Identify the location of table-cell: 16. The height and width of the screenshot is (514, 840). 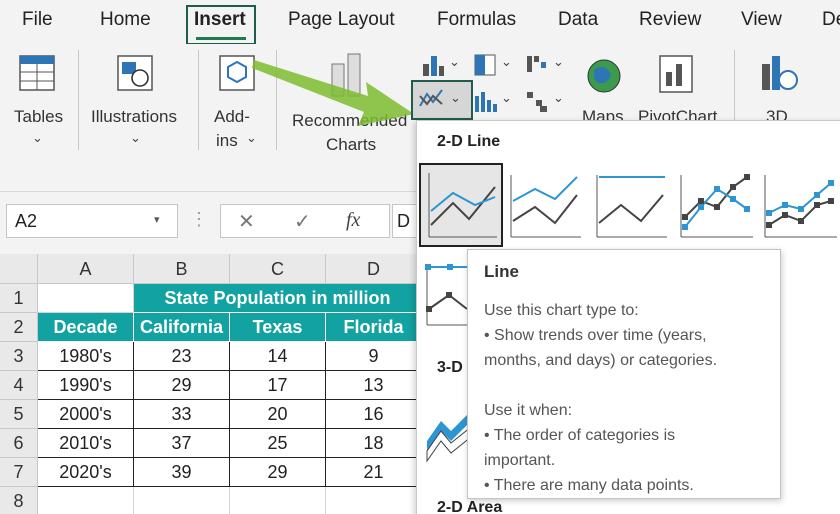
(374, 414).